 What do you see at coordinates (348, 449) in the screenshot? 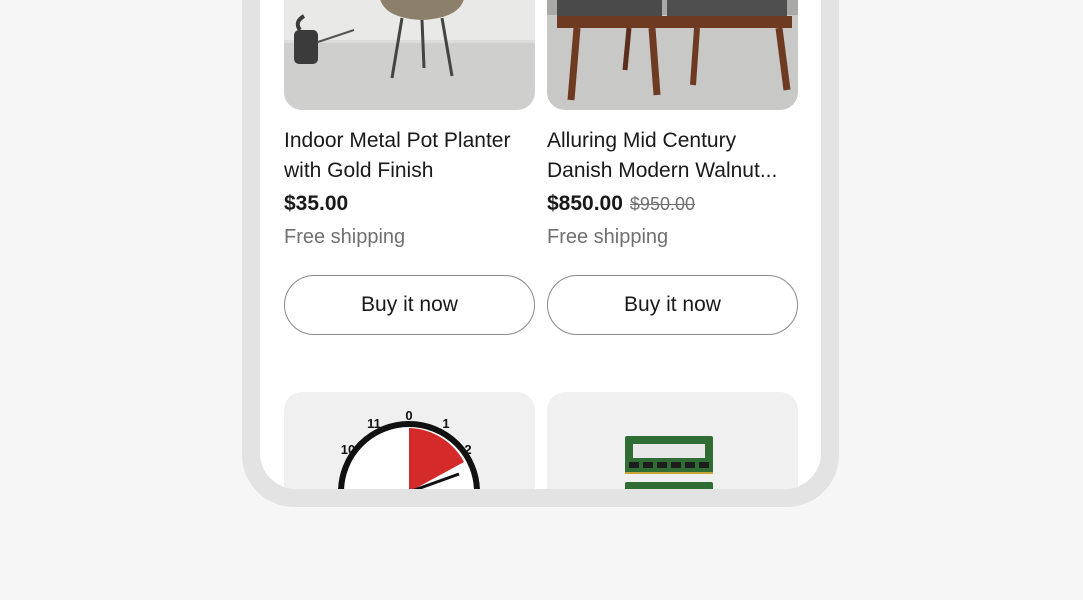
I see `clock-label: 10` at bounding box center [348, 449].